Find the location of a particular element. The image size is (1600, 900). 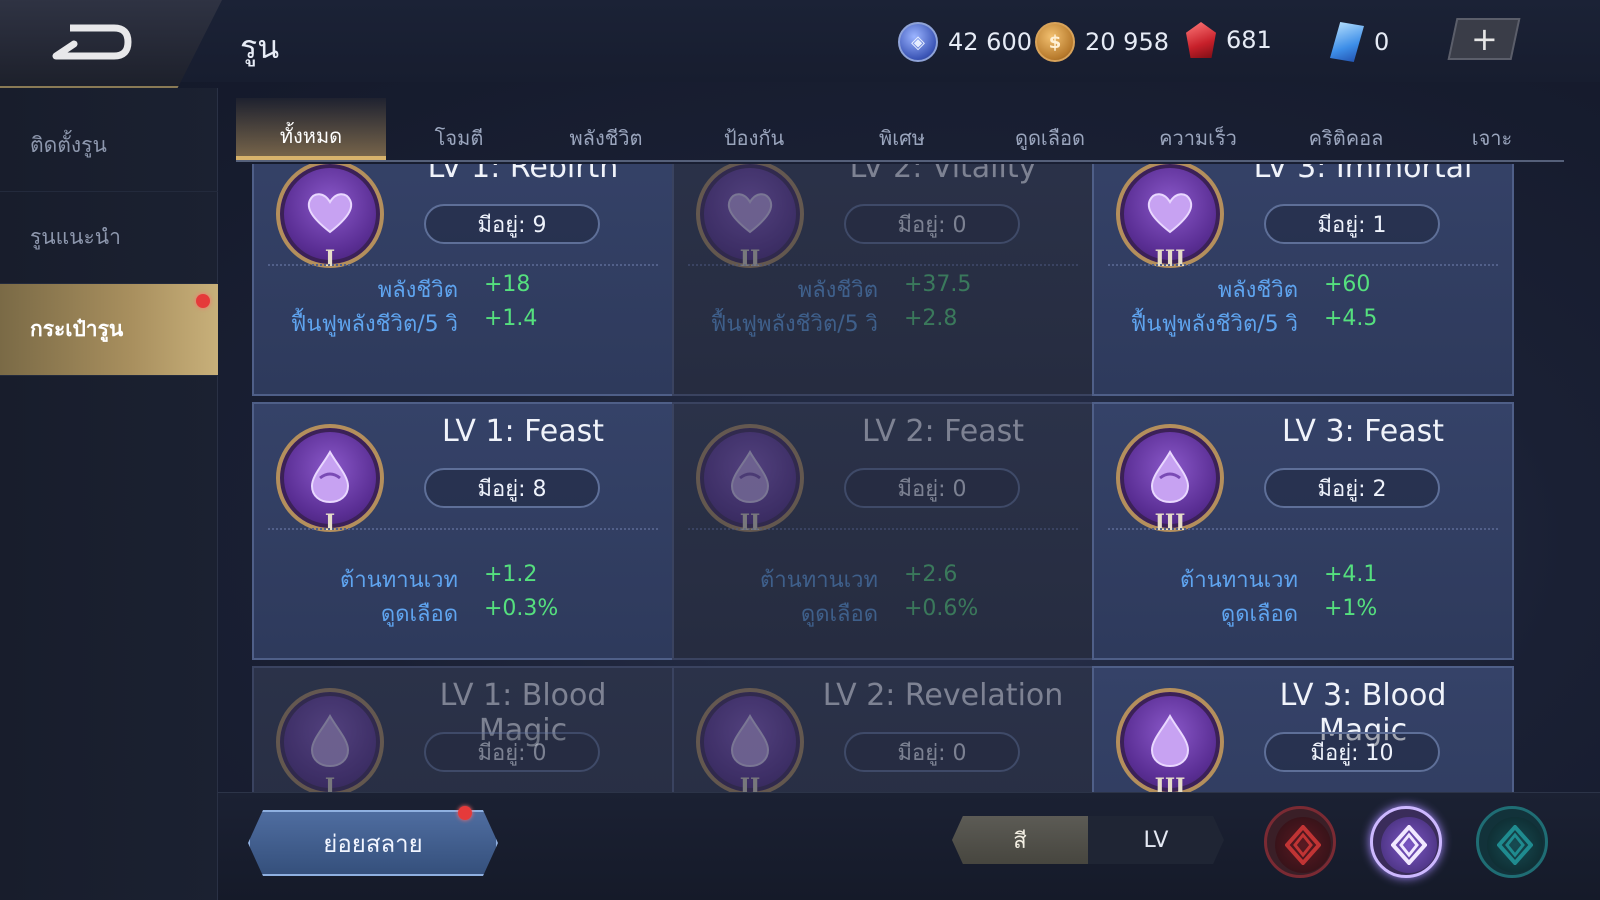

decompose-button: ย่อยสลาย is located at coordinates (373, 843).